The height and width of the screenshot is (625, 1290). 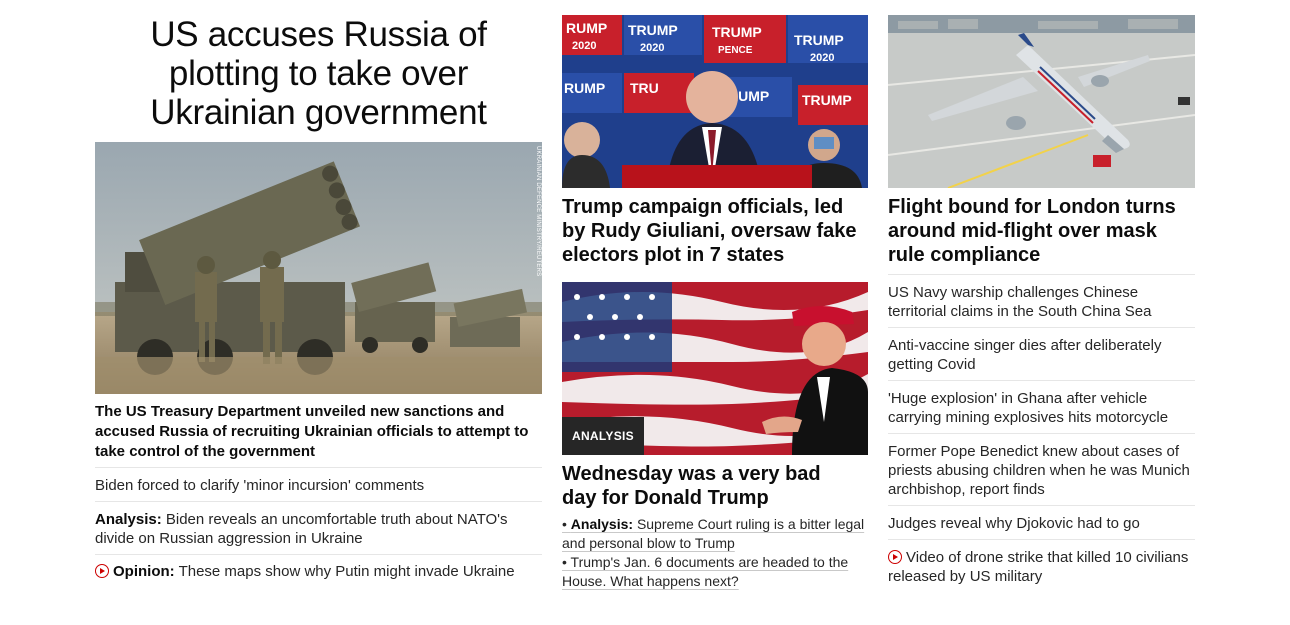 I want to click on headline-link: Judges reveal why Djokovic had to go, so click(x=1014, y=523).